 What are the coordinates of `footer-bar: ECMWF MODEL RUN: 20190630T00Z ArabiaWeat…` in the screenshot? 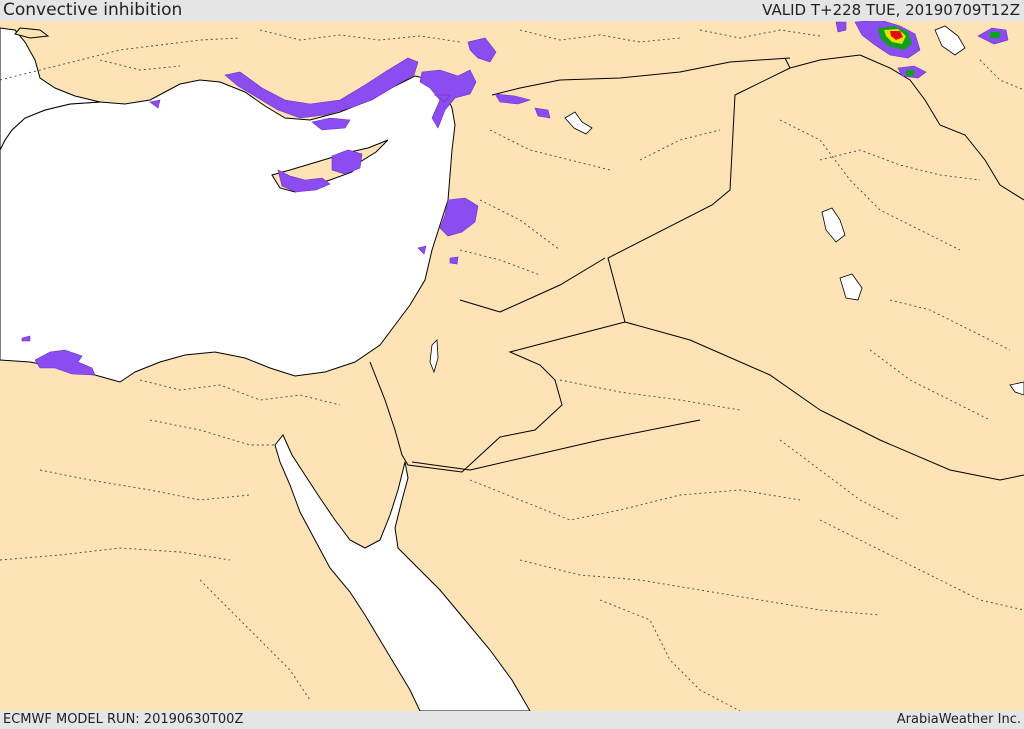 It's located at (512, 720).